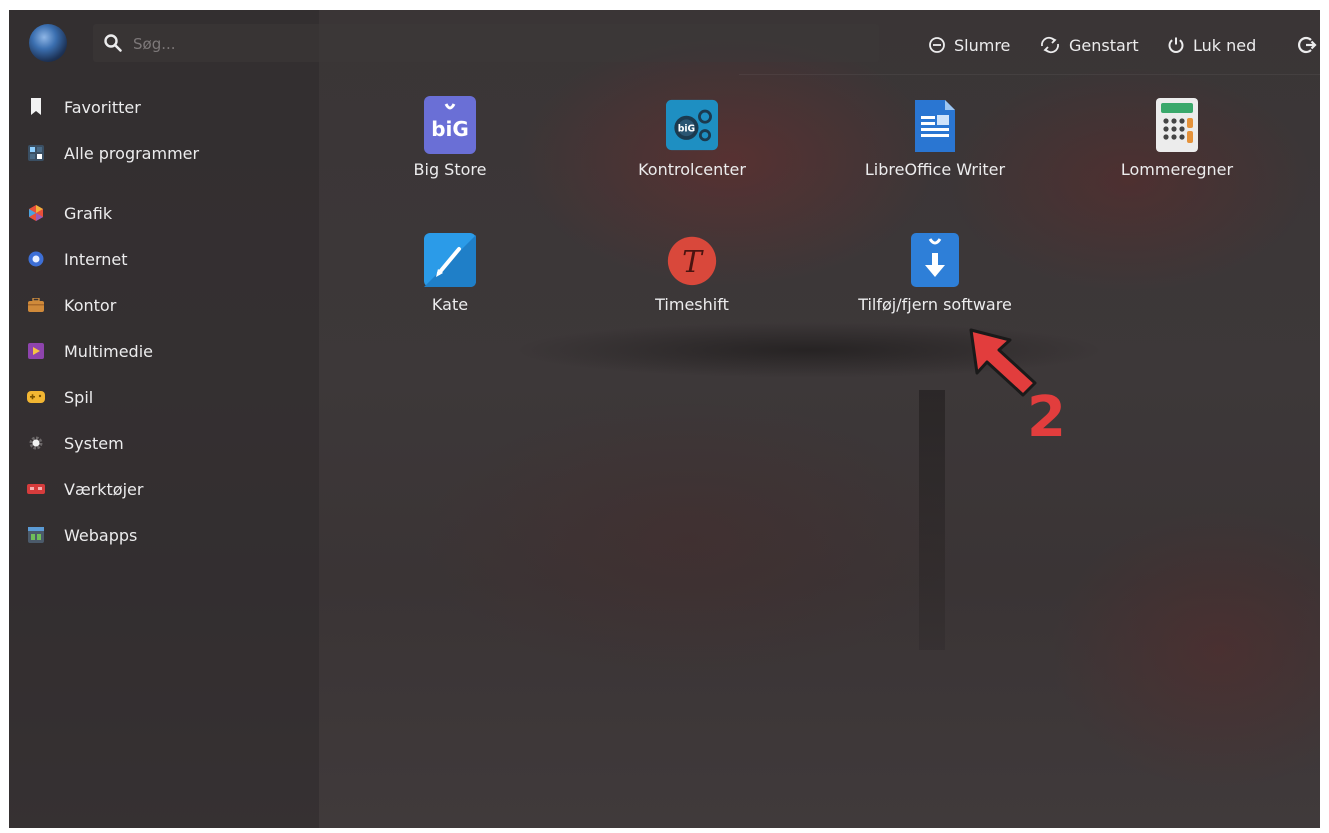  I want to click on svg-text: T, so click(693, 262).